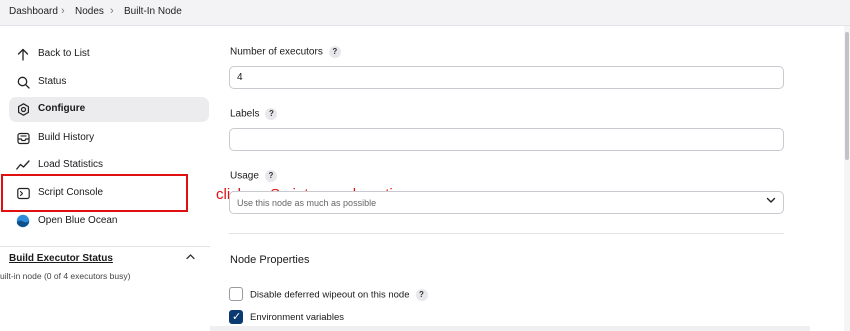  I want to click on breadcrumb-dashboard: Dashboard, so click(33, 11).